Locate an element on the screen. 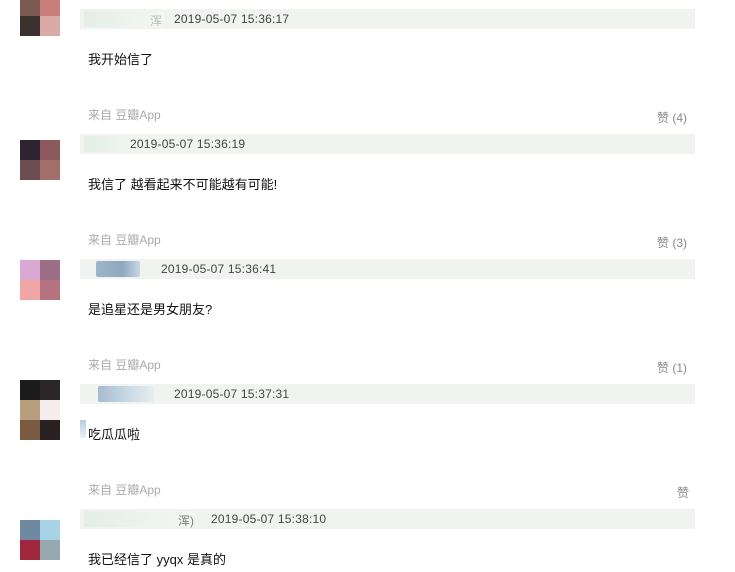  comment-meta-bar: 浑) 2019-05-07 15:38:10 is located at coordinates (387, 519).